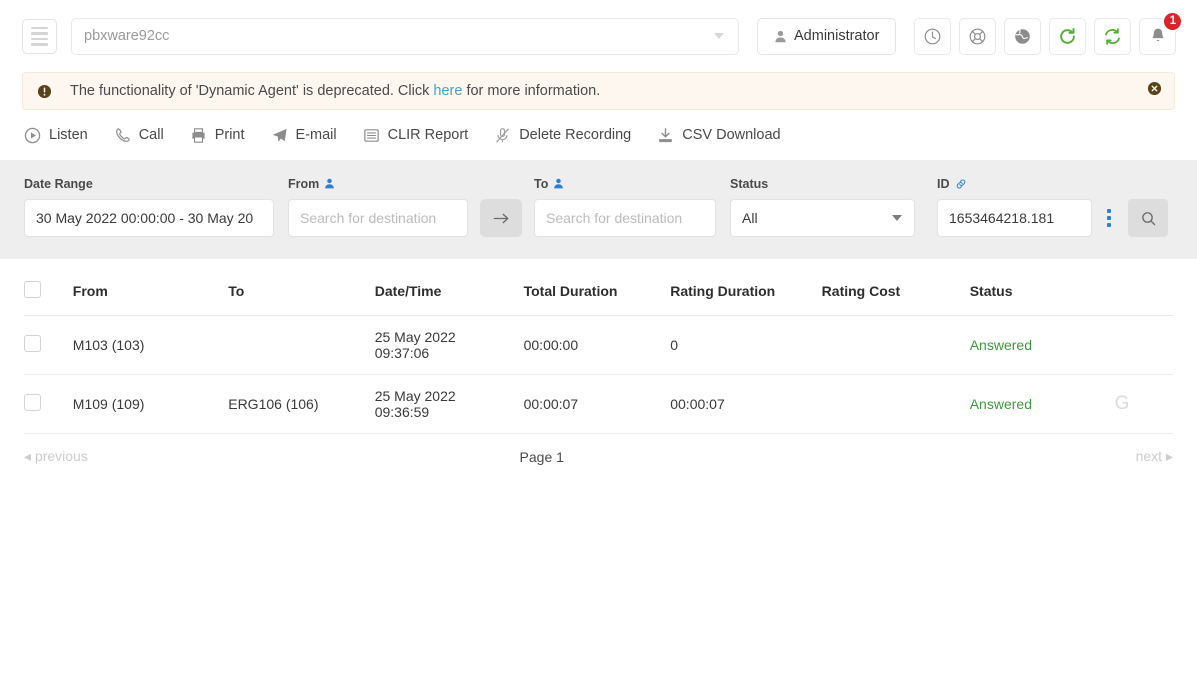 The width and height of the screenshot is (1197, 696). Describe the element at coordinates (625, 183) in the screenshot. I see `to-label: To` at that location.